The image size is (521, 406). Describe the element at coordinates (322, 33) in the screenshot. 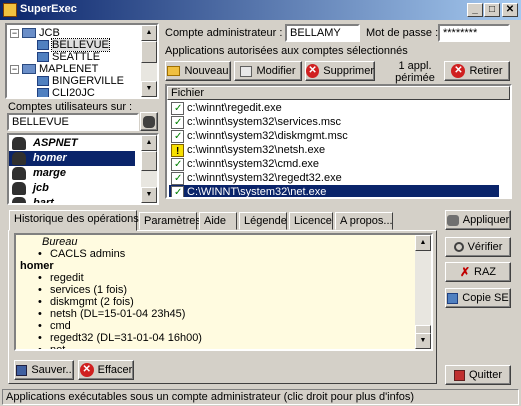

I see `admin-account-field: BELLAMY` at that location.